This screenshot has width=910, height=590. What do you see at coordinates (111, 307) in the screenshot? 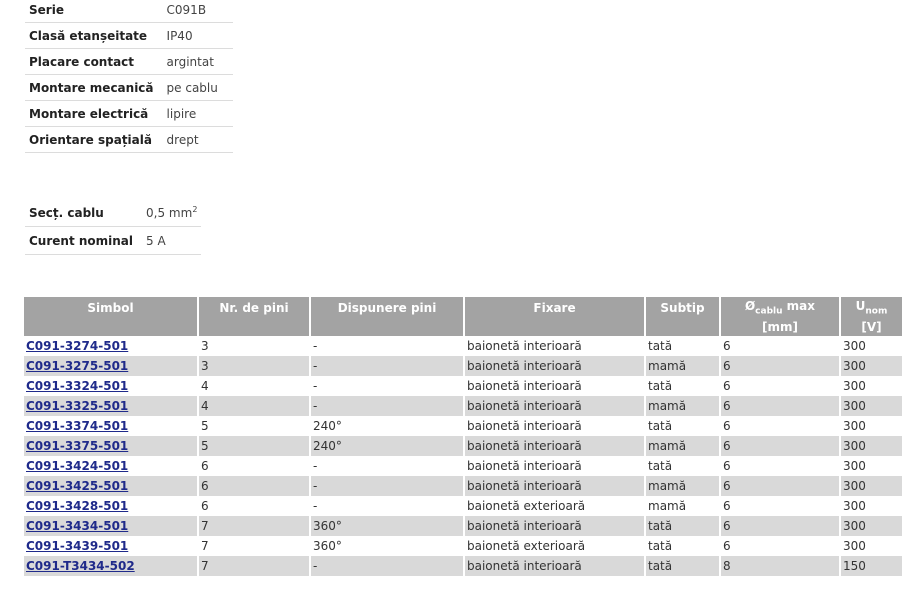
I see `col-header-simbol: Simbol` at bounding box center [111, 307].